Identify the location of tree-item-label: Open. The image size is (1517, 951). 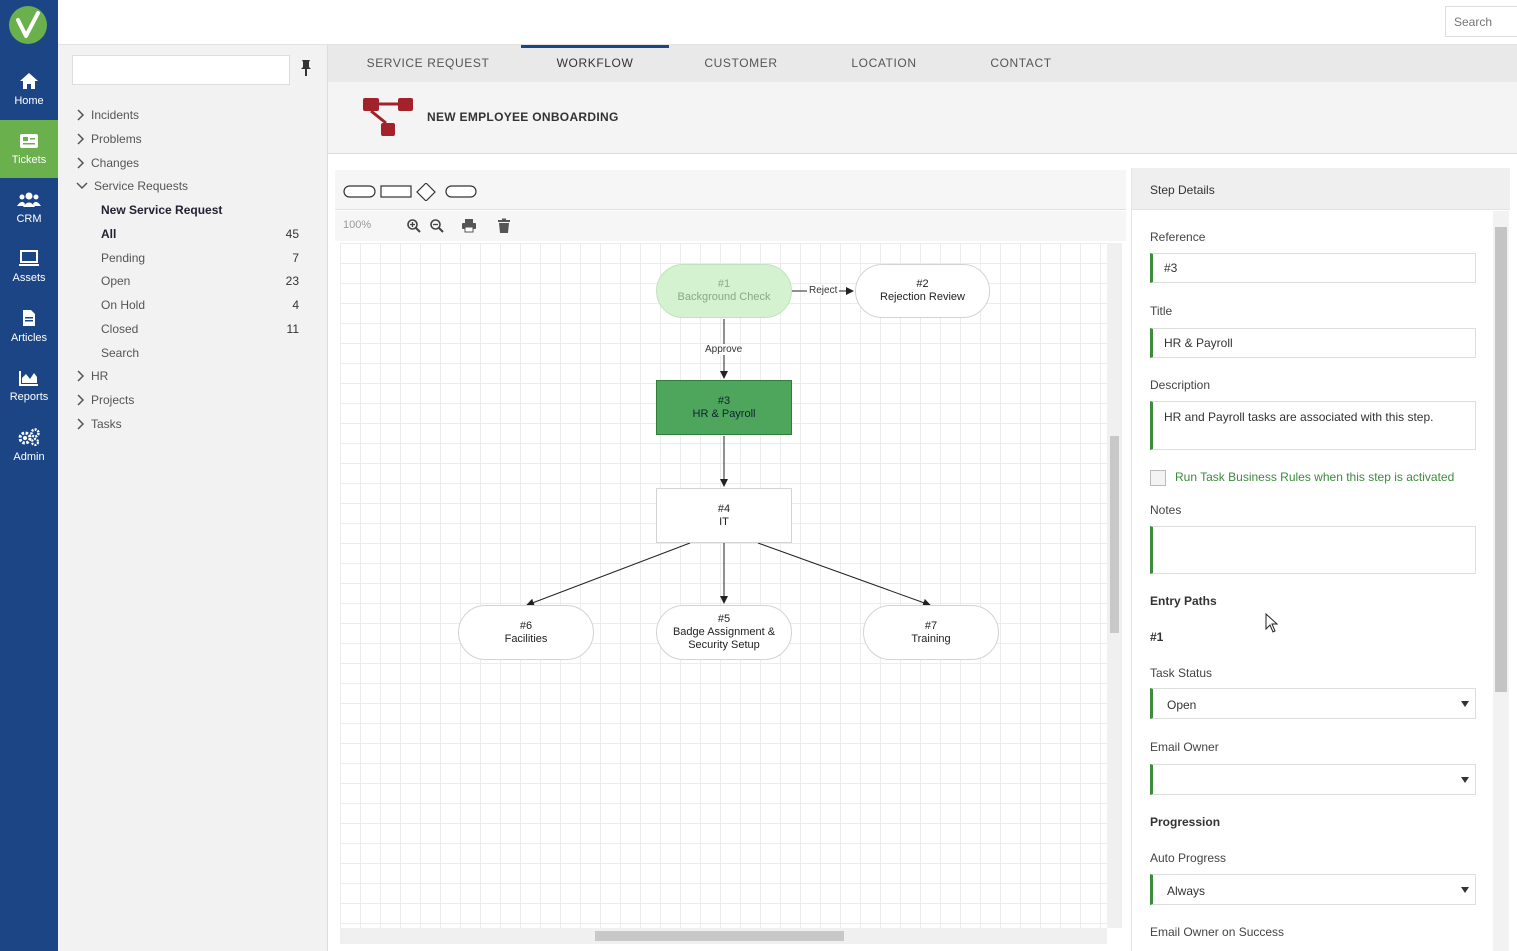
(116, 281).